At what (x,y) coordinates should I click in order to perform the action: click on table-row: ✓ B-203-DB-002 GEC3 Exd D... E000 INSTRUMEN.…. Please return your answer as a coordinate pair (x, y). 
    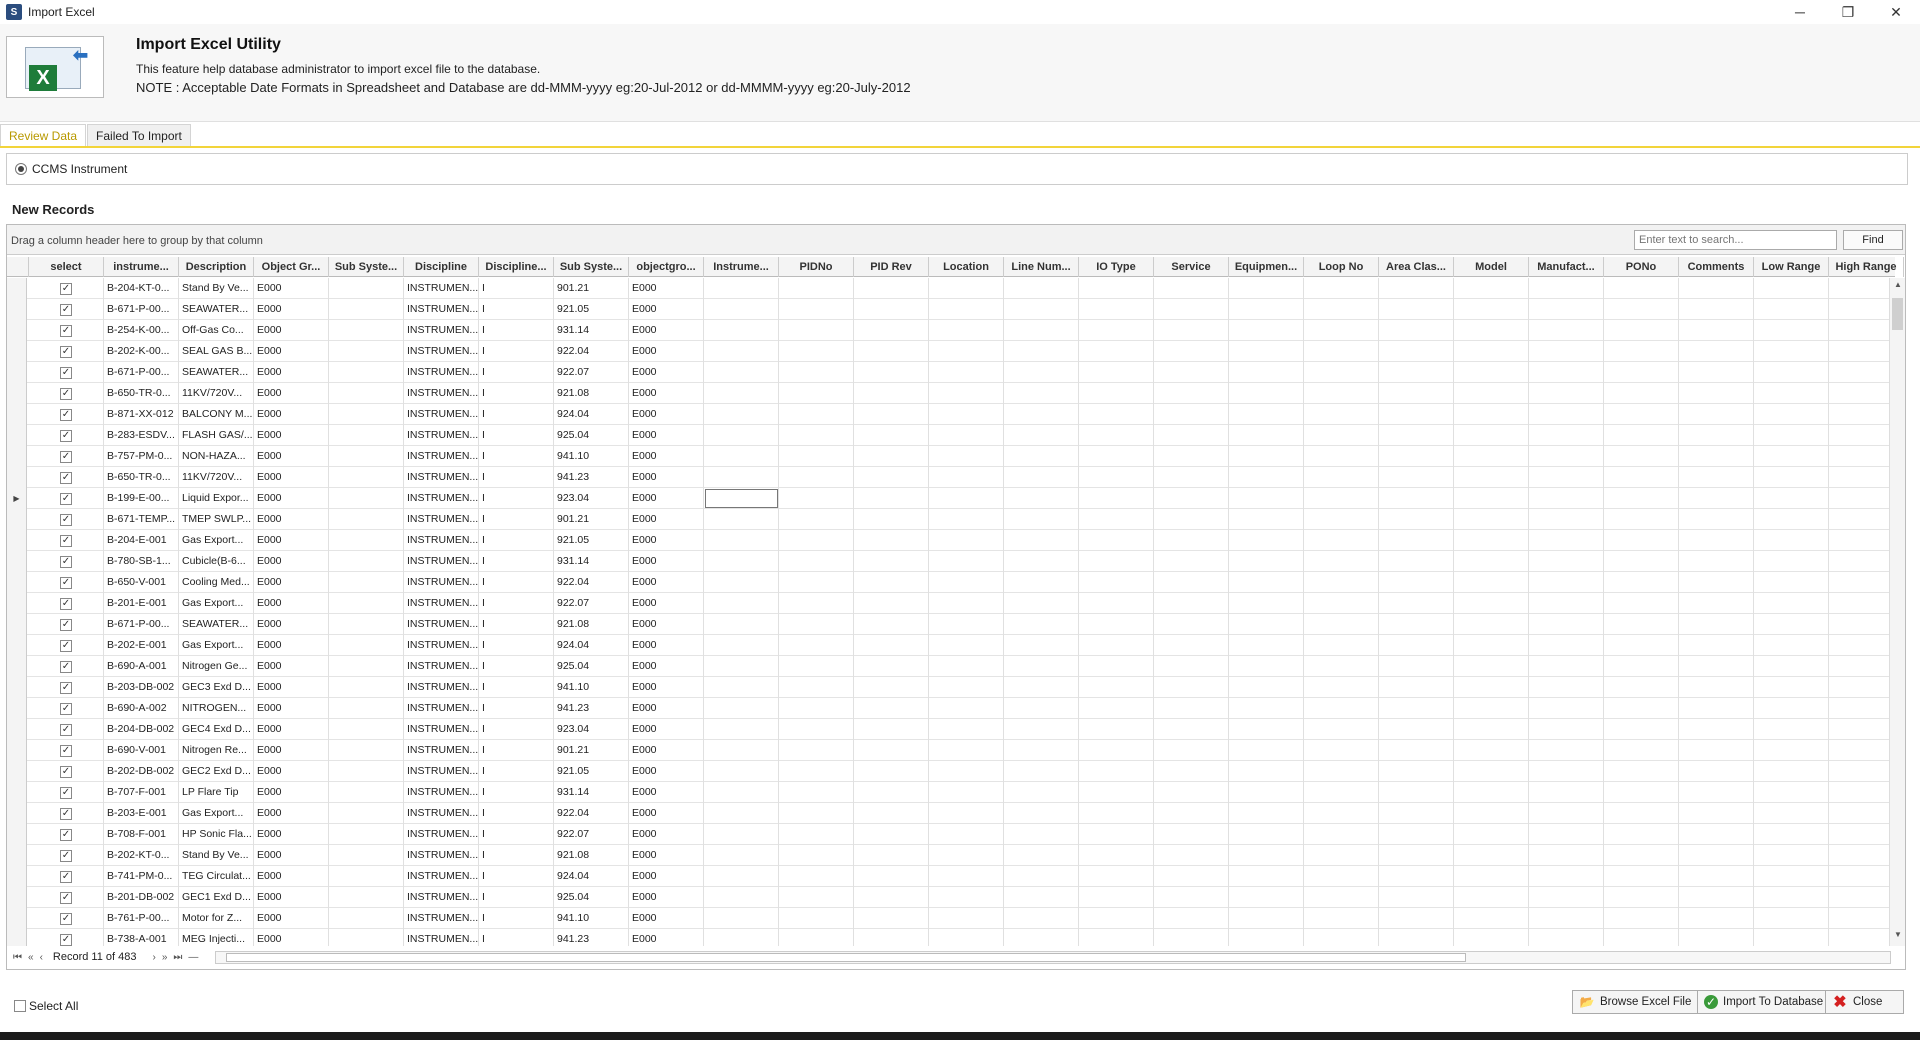
    Looking at the image, I should click on (951, 687).